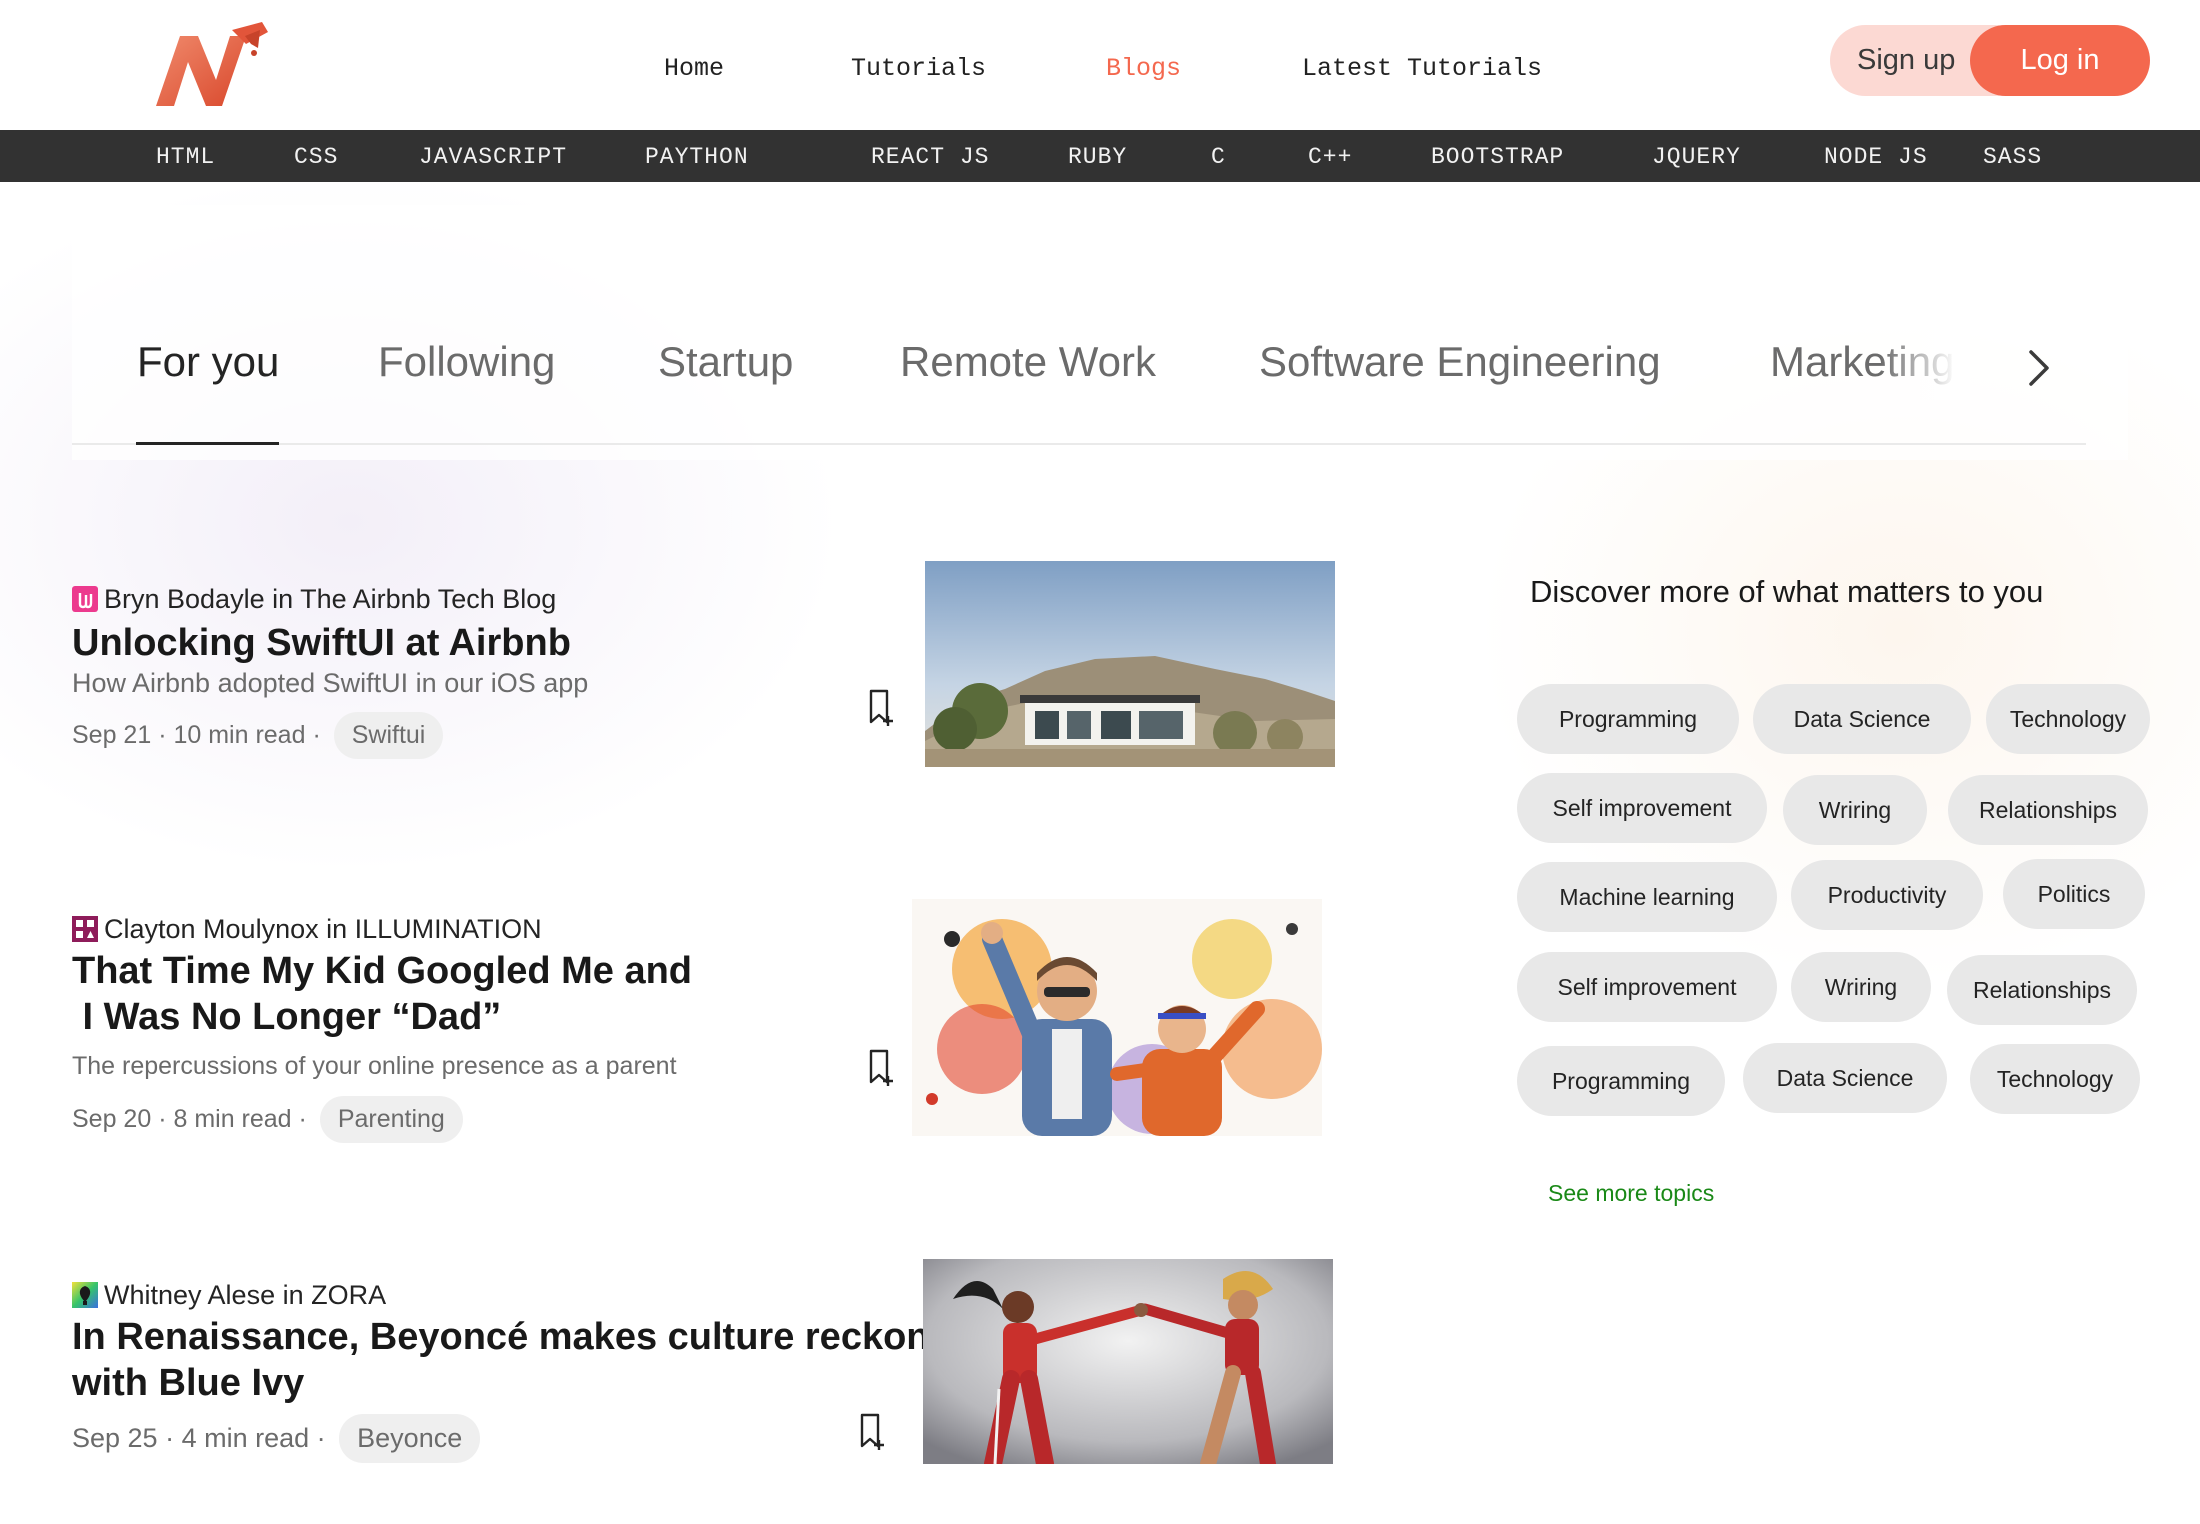  Describe the element at coordinates (211, 67) in the screenshot. I see `brand-n-logo-icon` at that location.